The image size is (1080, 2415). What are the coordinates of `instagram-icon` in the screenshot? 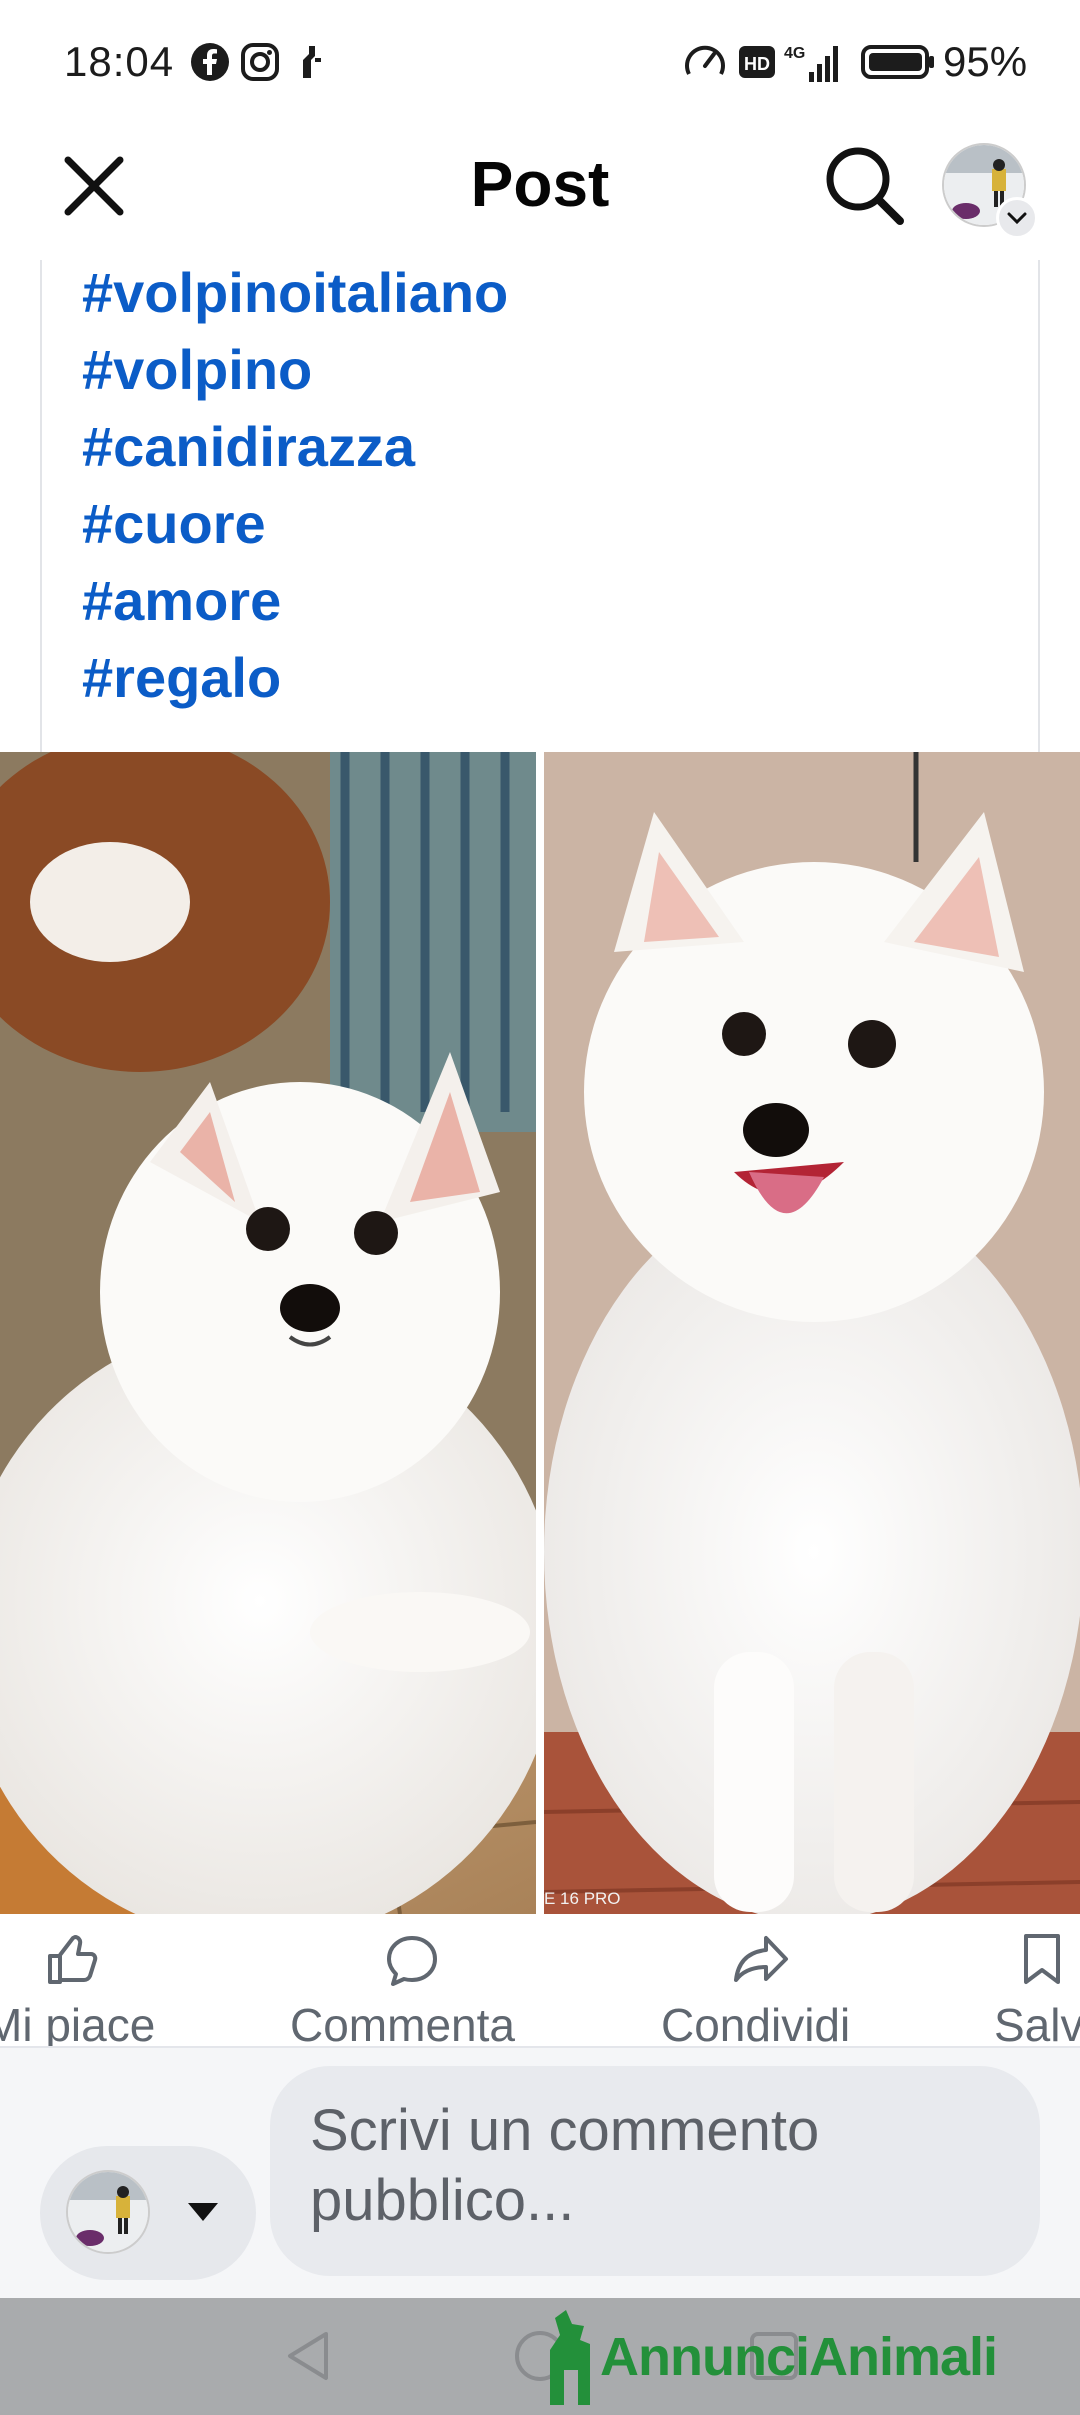 It's located at (260, 62).